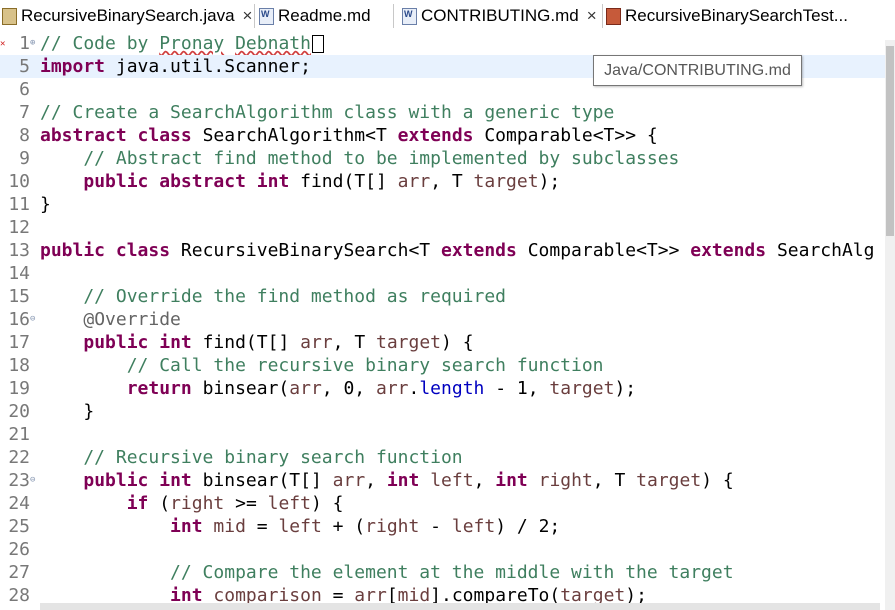 This screenshot has height=610, width=895. I want to click on line-number: 22, so click(19, 457).